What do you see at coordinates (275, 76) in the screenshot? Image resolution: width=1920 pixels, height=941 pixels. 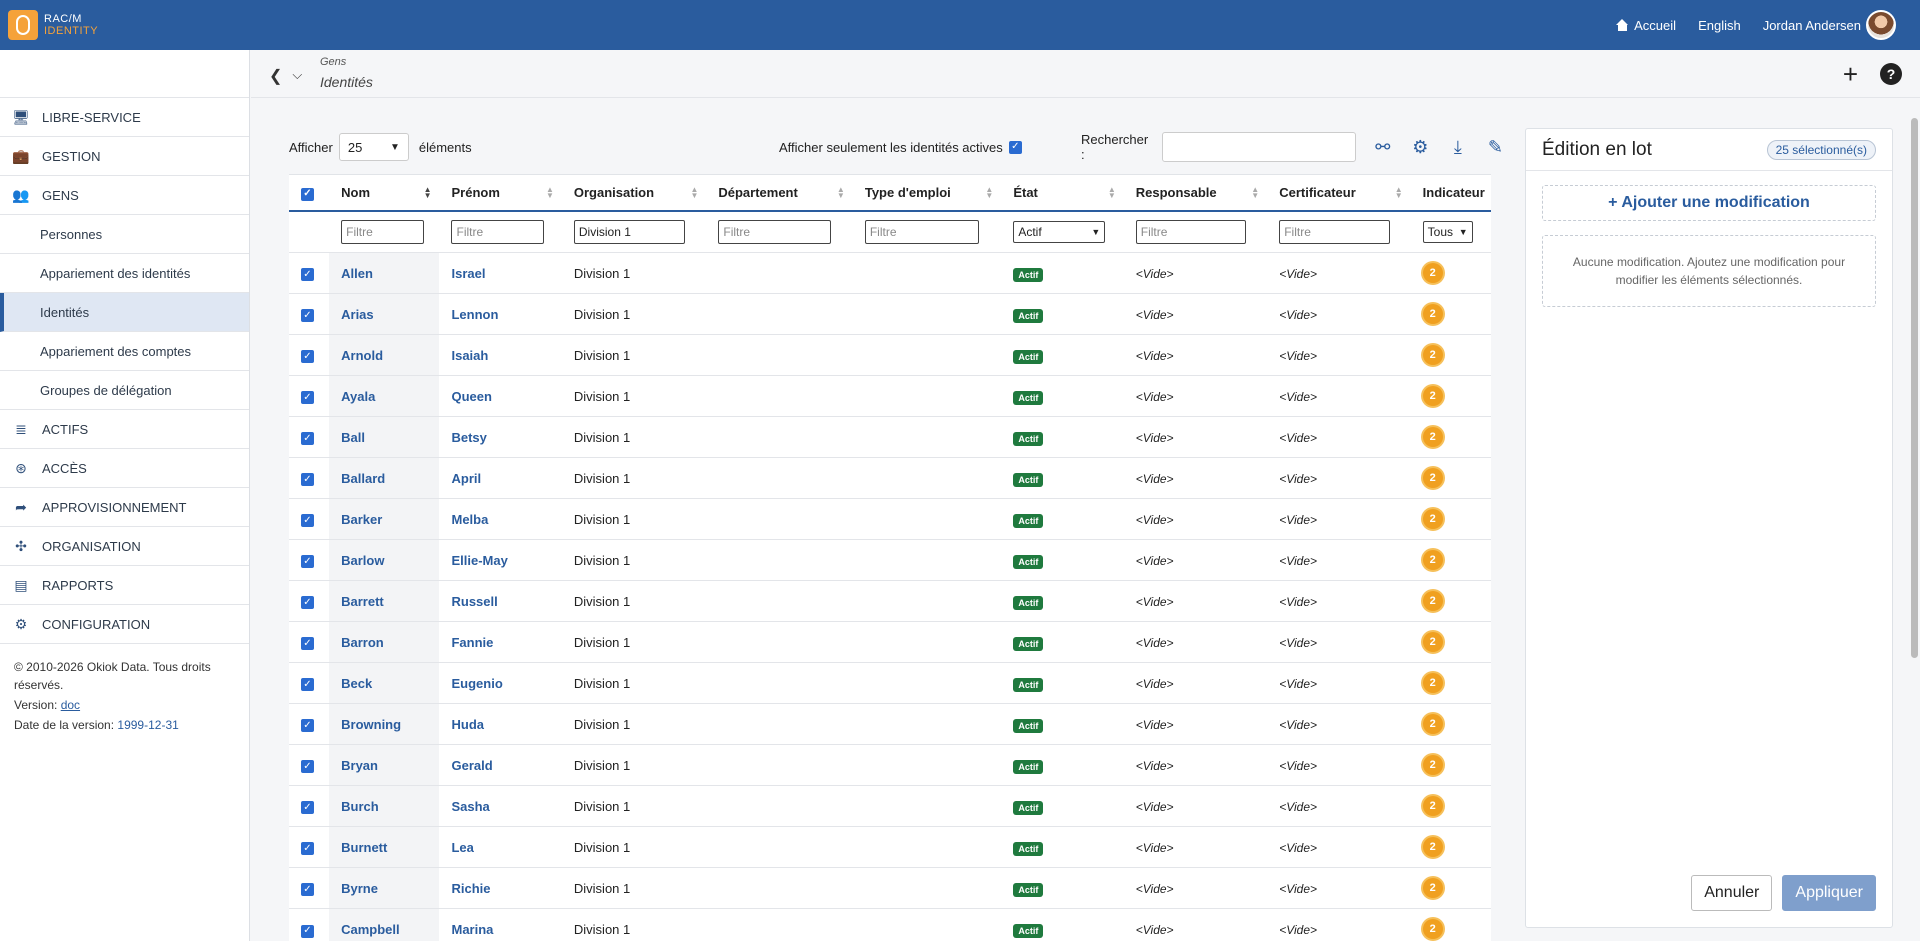 I see `back-chevron-icon: ❮` at bounding box center [275, 76].